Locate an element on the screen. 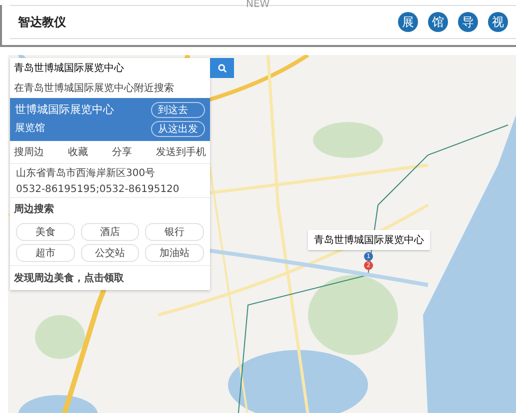 This screenshot has height=413, width=516. nav-badge: 展 is located at coordinates (408, 22).